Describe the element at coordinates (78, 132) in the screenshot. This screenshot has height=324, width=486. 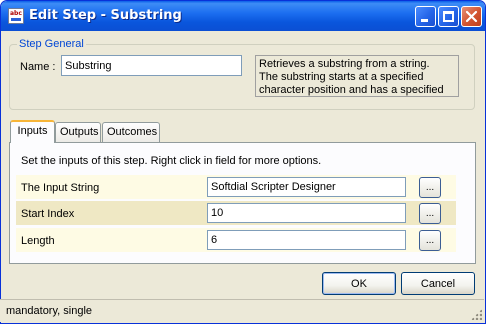
I see `tab-outputs: Outputs` at that location.